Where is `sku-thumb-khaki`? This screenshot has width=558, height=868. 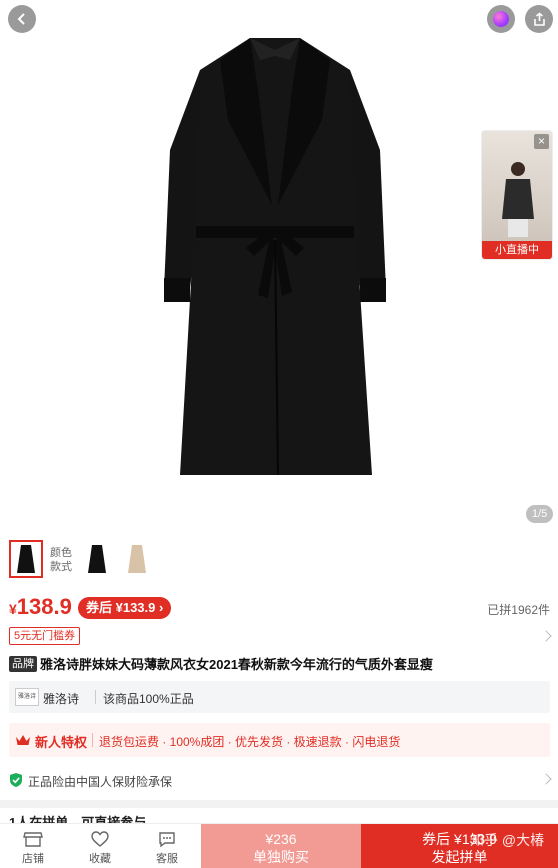
sku-thumb-khaki is located at coordinates (137, 559).